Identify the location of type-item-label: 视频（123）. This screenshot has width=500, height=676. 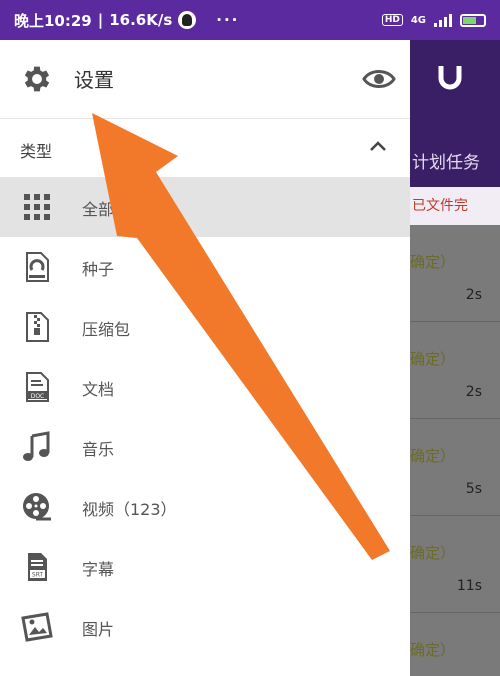
(129, 509).